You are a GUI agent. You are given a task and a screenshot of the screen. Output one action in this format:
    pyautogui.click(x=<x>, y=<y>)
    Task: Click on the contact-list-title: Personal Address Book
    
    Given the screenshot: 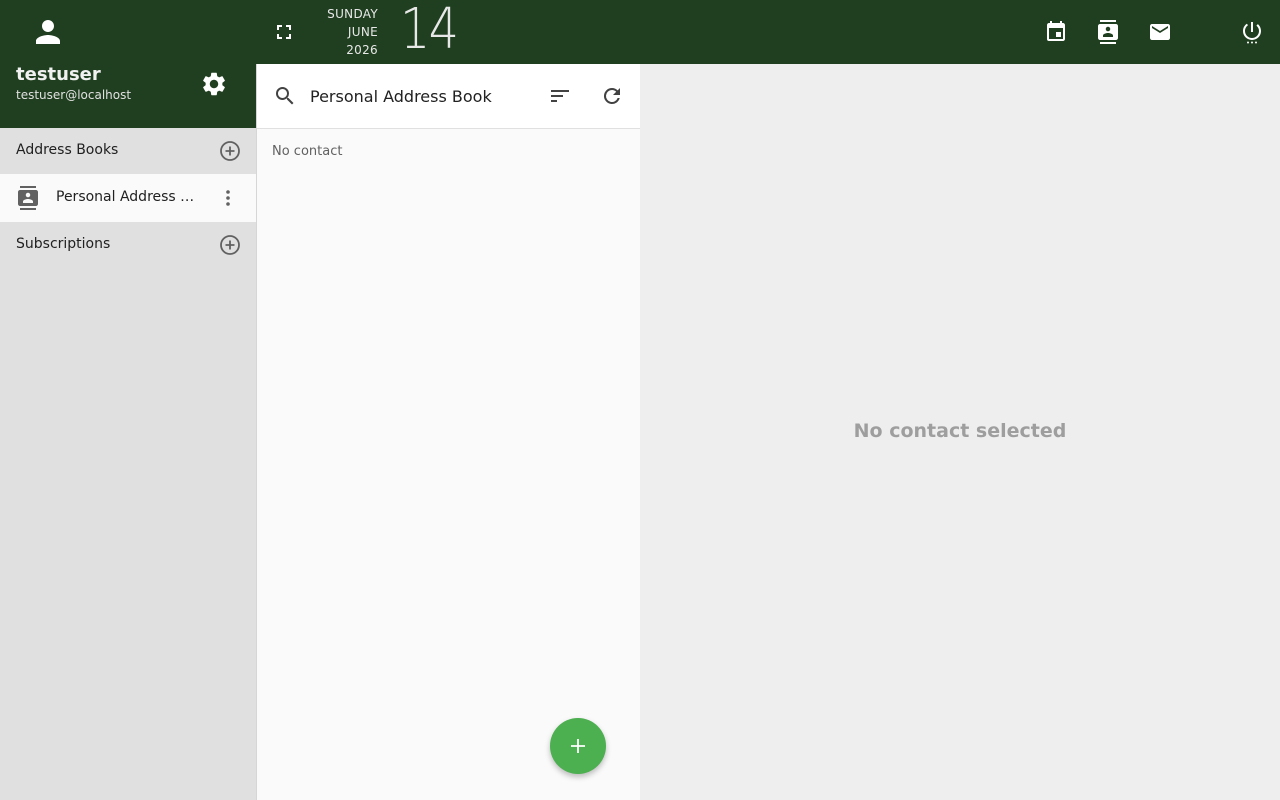 What is the action you would take?
    pyautogui.click(x=401, y=96)
    